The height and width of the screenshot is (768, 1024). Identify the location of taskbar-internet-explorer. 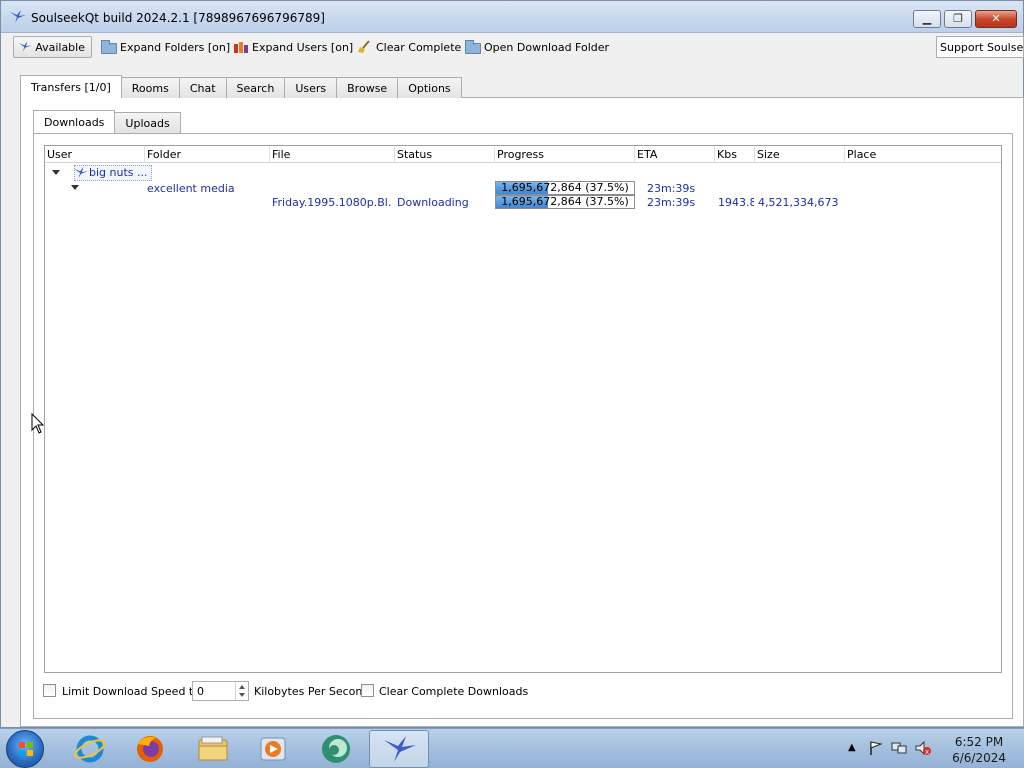
(90, 749).